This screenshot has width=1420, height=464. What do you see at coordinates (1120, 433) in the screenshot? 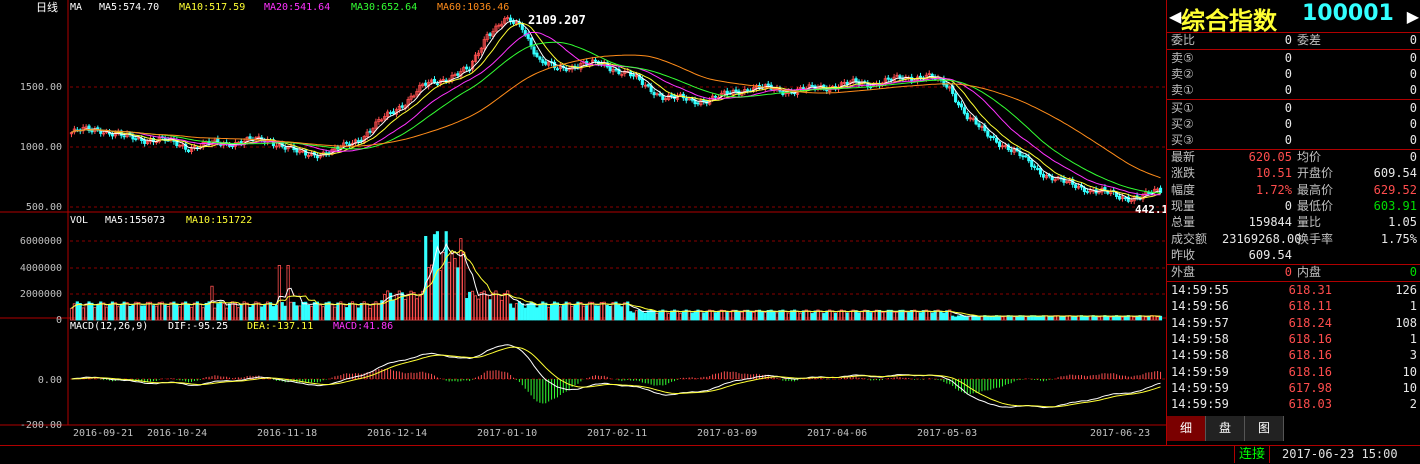
I see `date-tick: 2017-06-23` at bounding box center [1120, 433].